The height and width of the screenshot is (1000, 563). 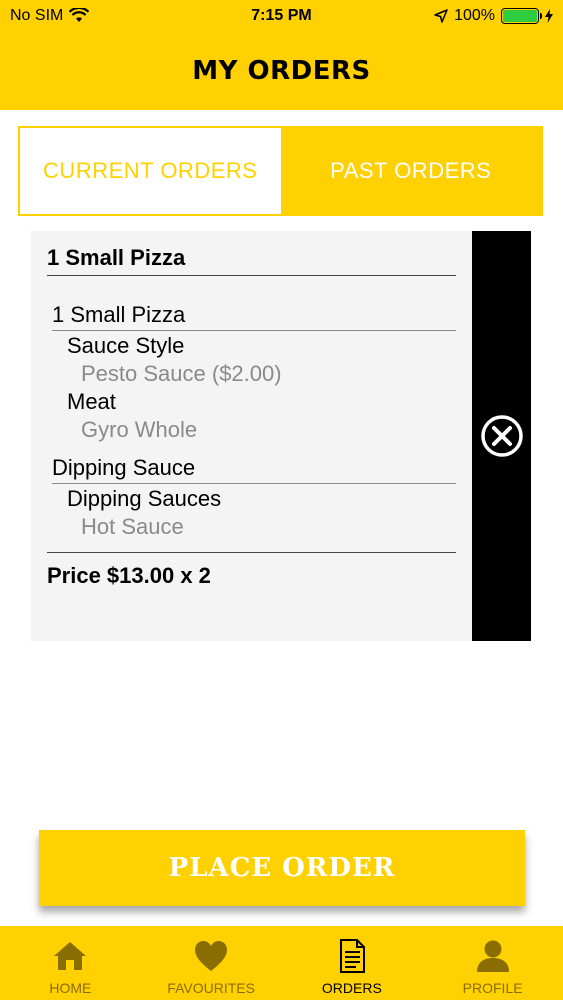 I want to click on location-arrow-icon, so click(x=441, y=16).